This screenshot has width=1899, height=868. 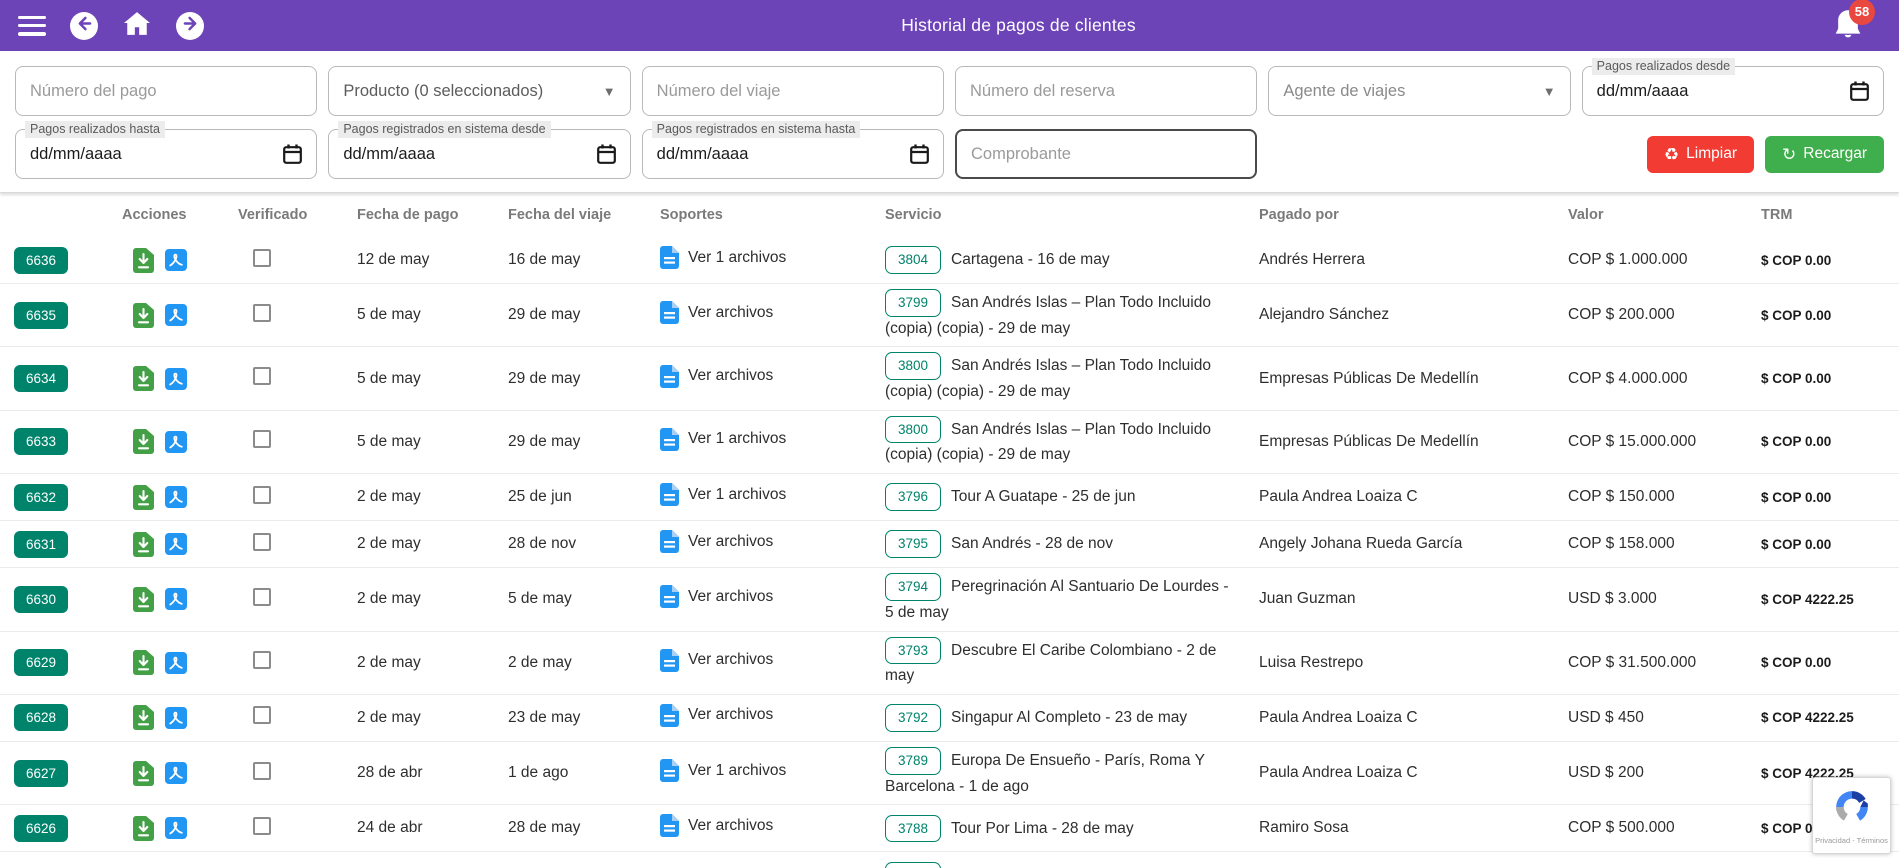 What do you see at coordinates (32, 25) in the screenshot?
I see `menu-icon` at bounding box center [32, 25].